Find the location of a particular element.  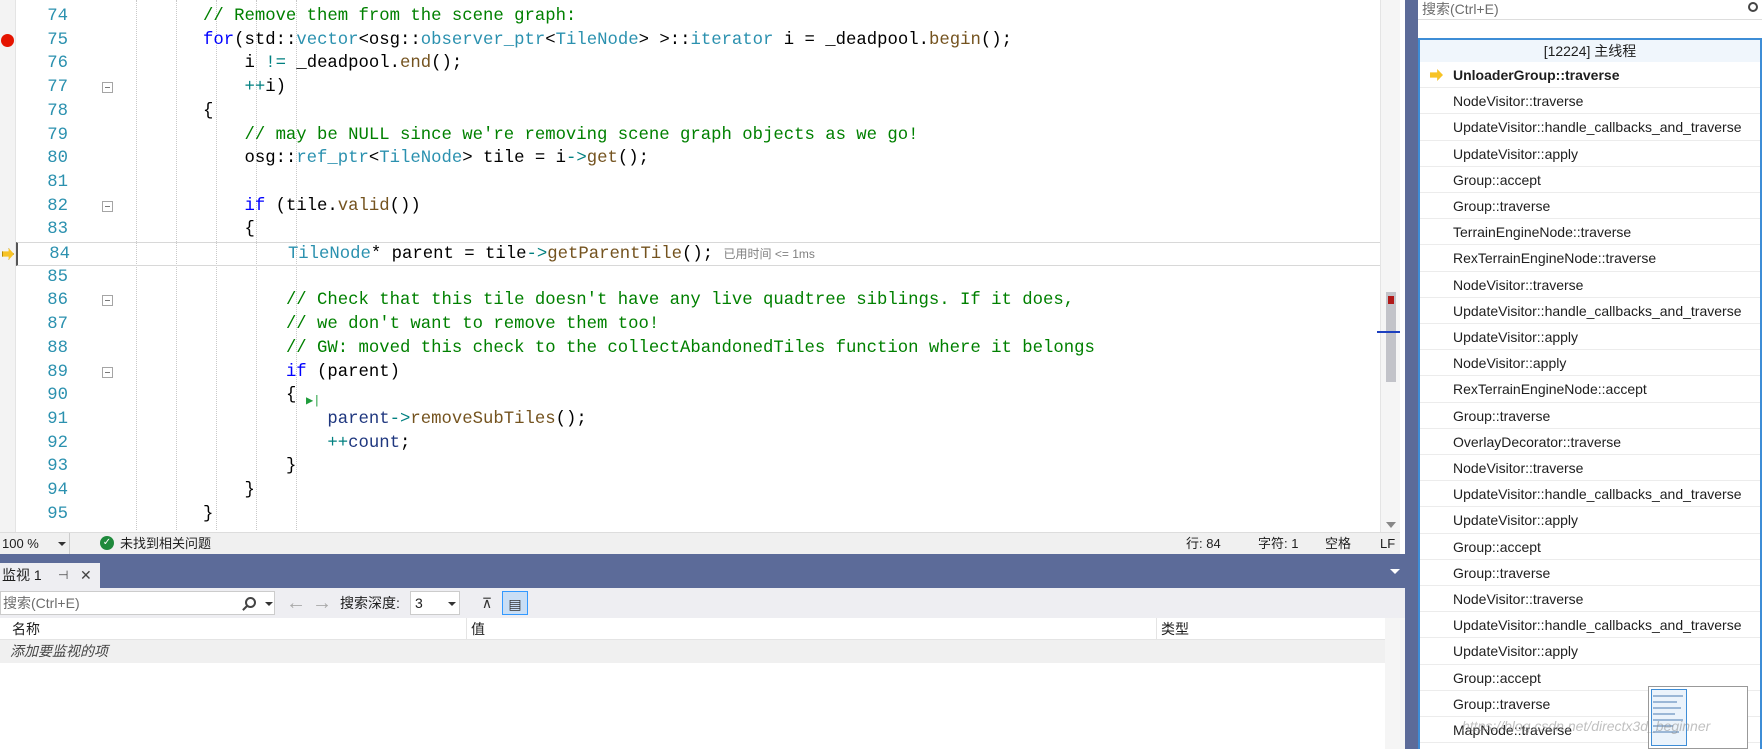

back-arrow-icon: ← is located at coordinates (296, 603).